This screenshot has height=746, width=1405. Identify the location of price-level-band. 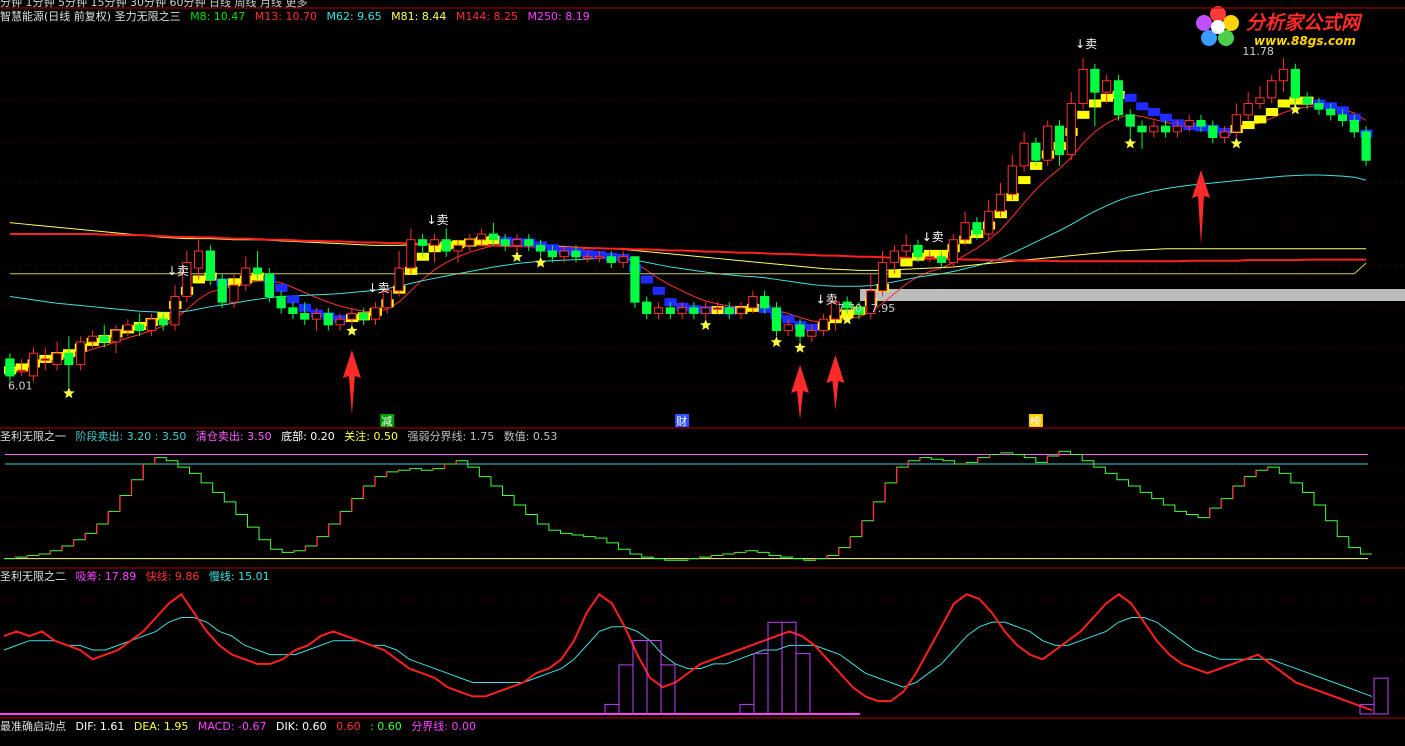
(1132, 295).